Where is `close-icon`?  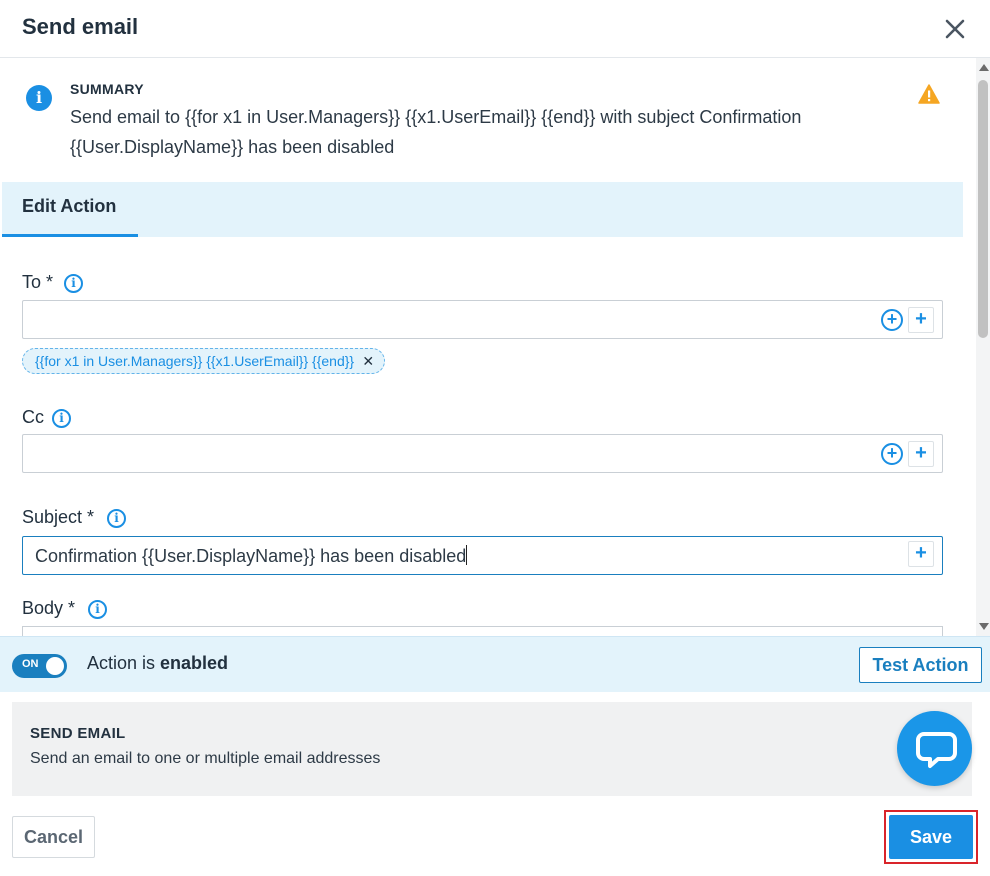 close-icon is located at coordinates (955, 29).